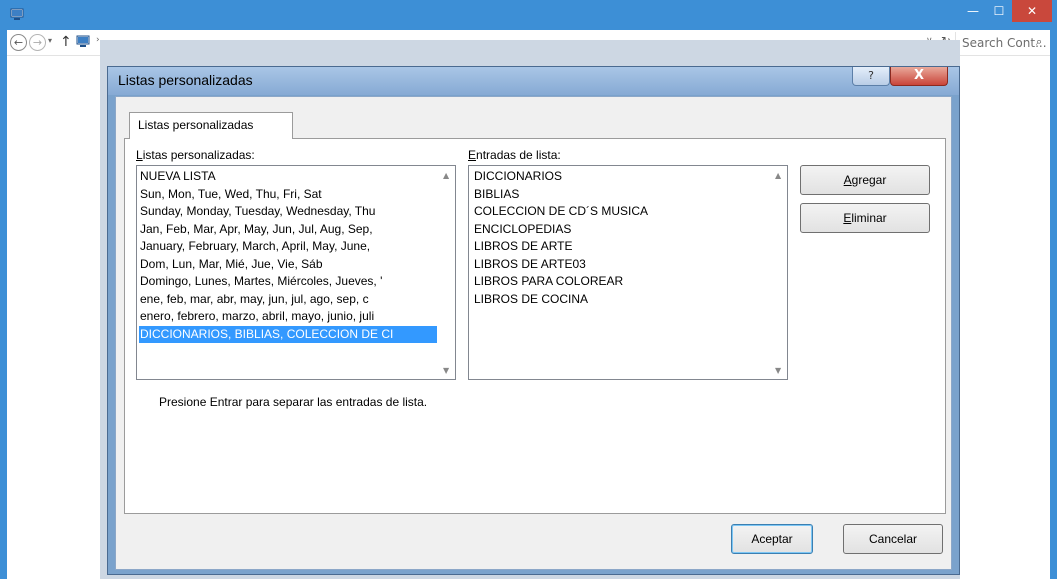 Image resolution: width=1057 pixels, height=579 pixels. I want to click on maximize-button: ☐, so click(999, 11).